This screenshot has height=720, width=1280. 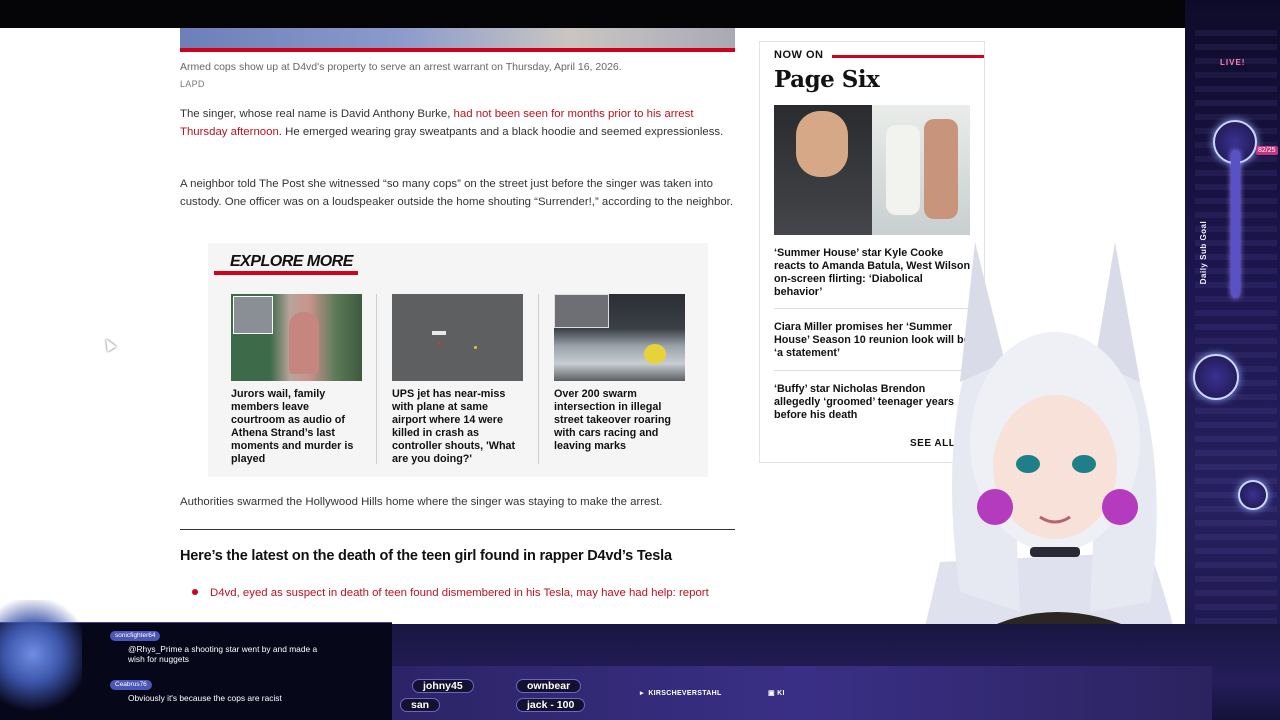 What do you see at coordinates (109, 344) in the screenshot?
I see `mouse-cursor` at bounding box center [109, 344].